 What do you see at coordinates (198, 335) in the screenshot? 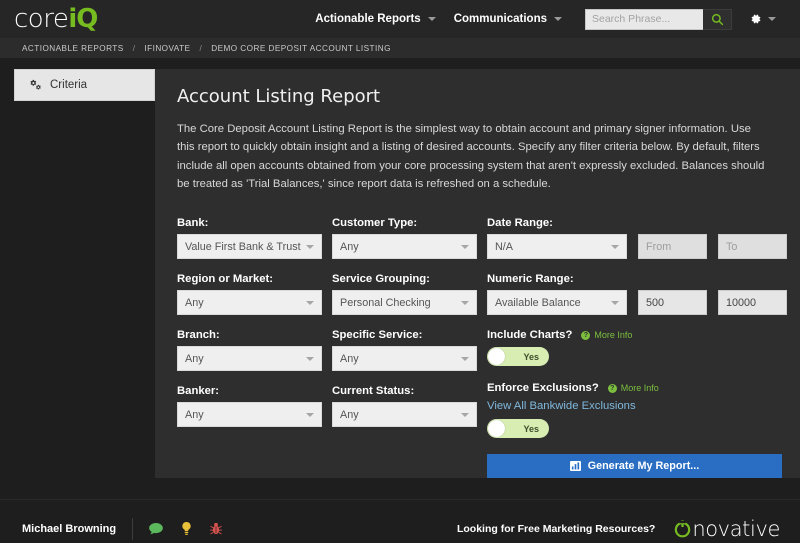
I see `label-branch: Branch:` at bounding box center [198, 335].